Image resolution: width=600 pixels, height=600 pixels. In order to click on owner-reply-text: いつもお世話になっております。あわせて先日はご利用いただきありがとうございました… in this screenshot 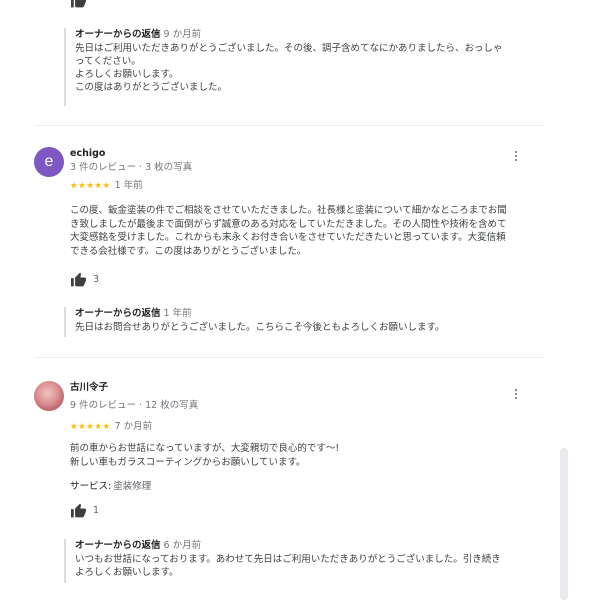, I will do `click(288, 566)`.